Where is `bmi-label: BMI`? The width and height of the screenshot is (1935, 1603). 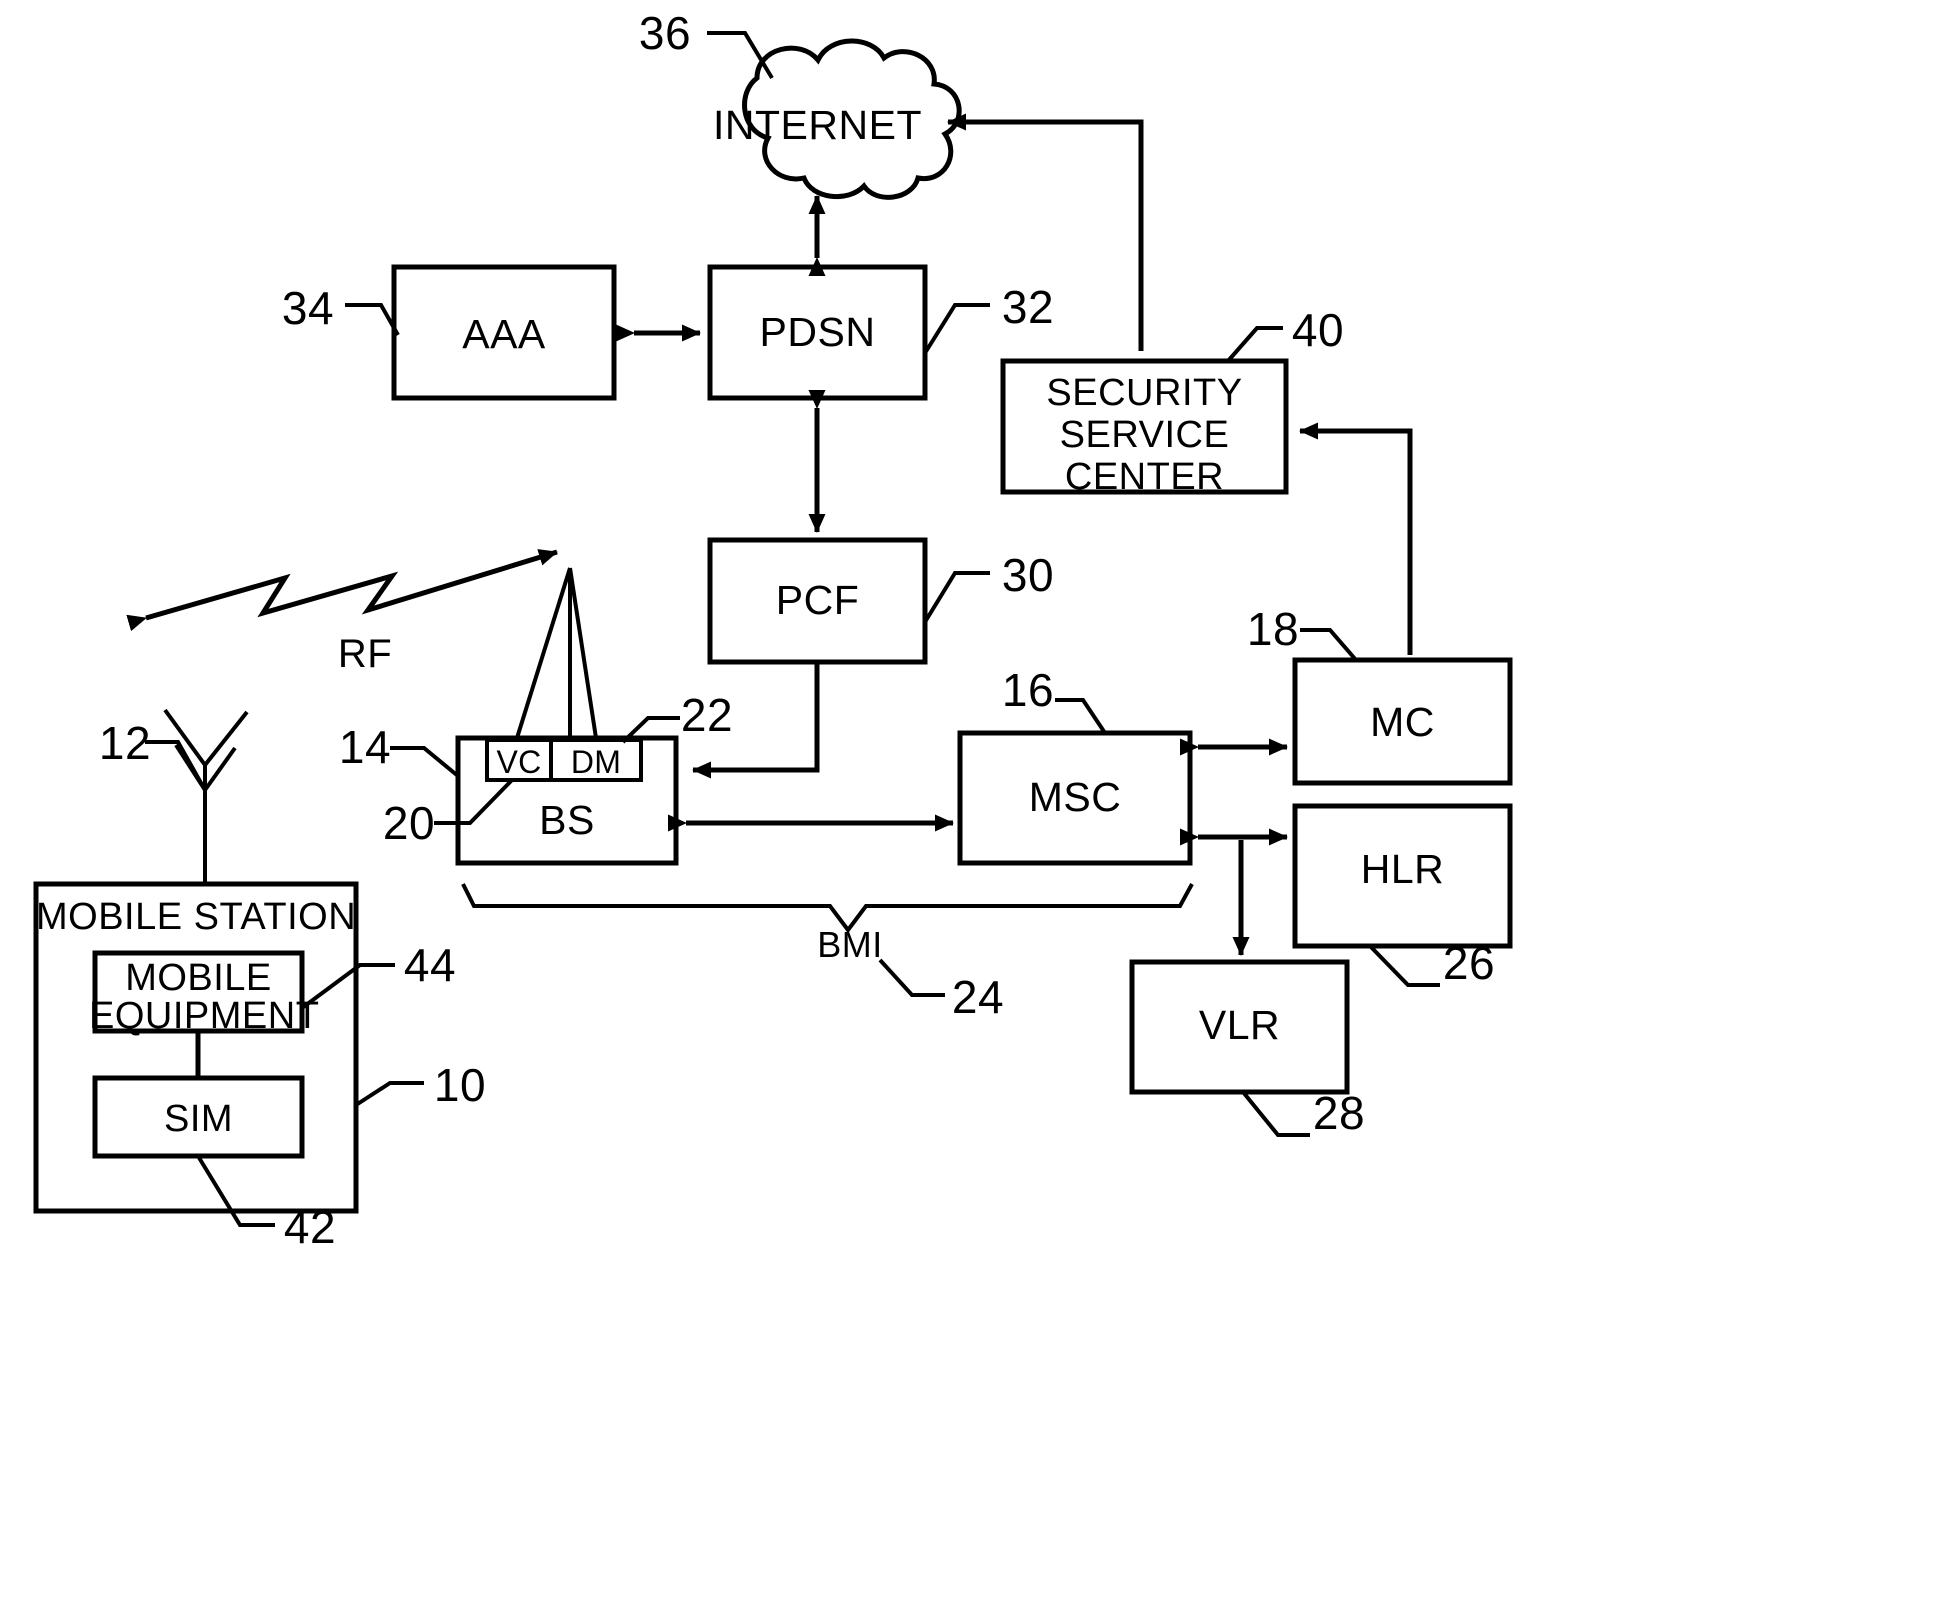
bmi-label: BMI is located at coordinates (850, 944).